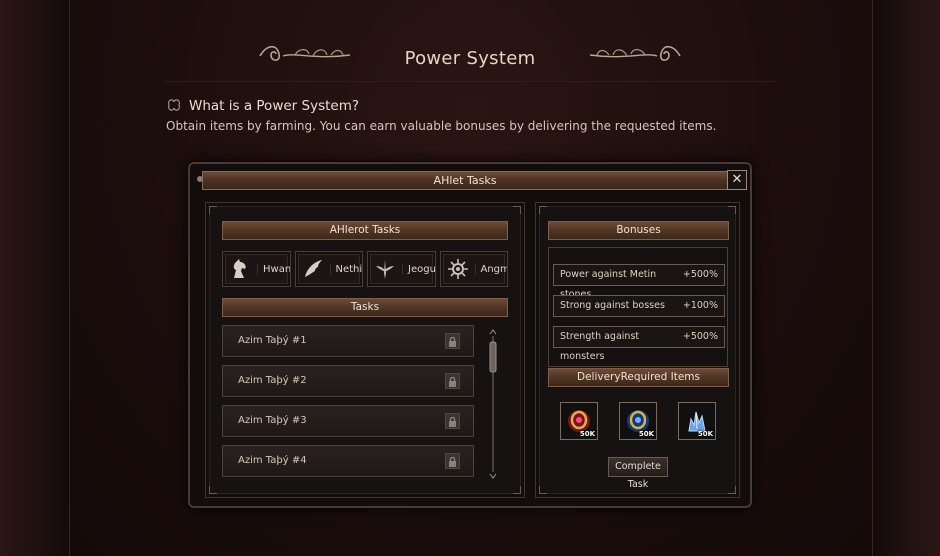 The image size is (940, 556). I want to click on required-items-header: DeliveryRequired Items, so click(638, 377).